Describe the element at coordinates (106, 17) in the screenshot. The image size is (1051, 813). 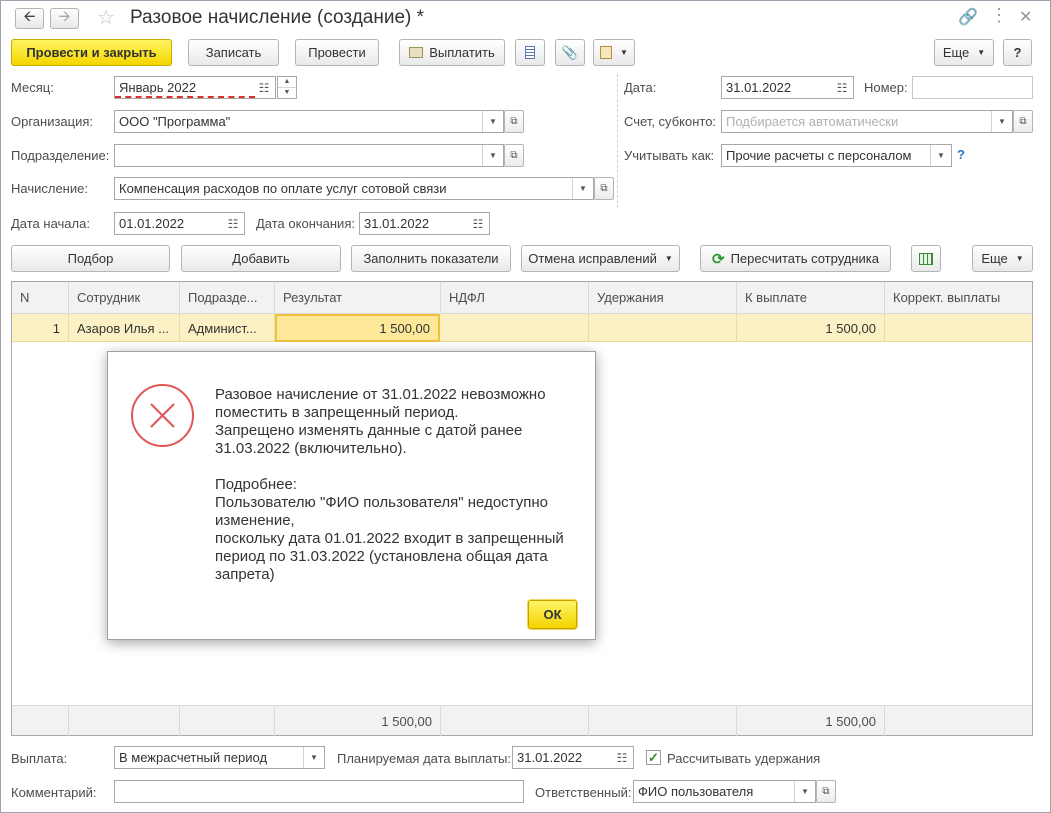
I see `favorite-star-icon: ☆` at that location.